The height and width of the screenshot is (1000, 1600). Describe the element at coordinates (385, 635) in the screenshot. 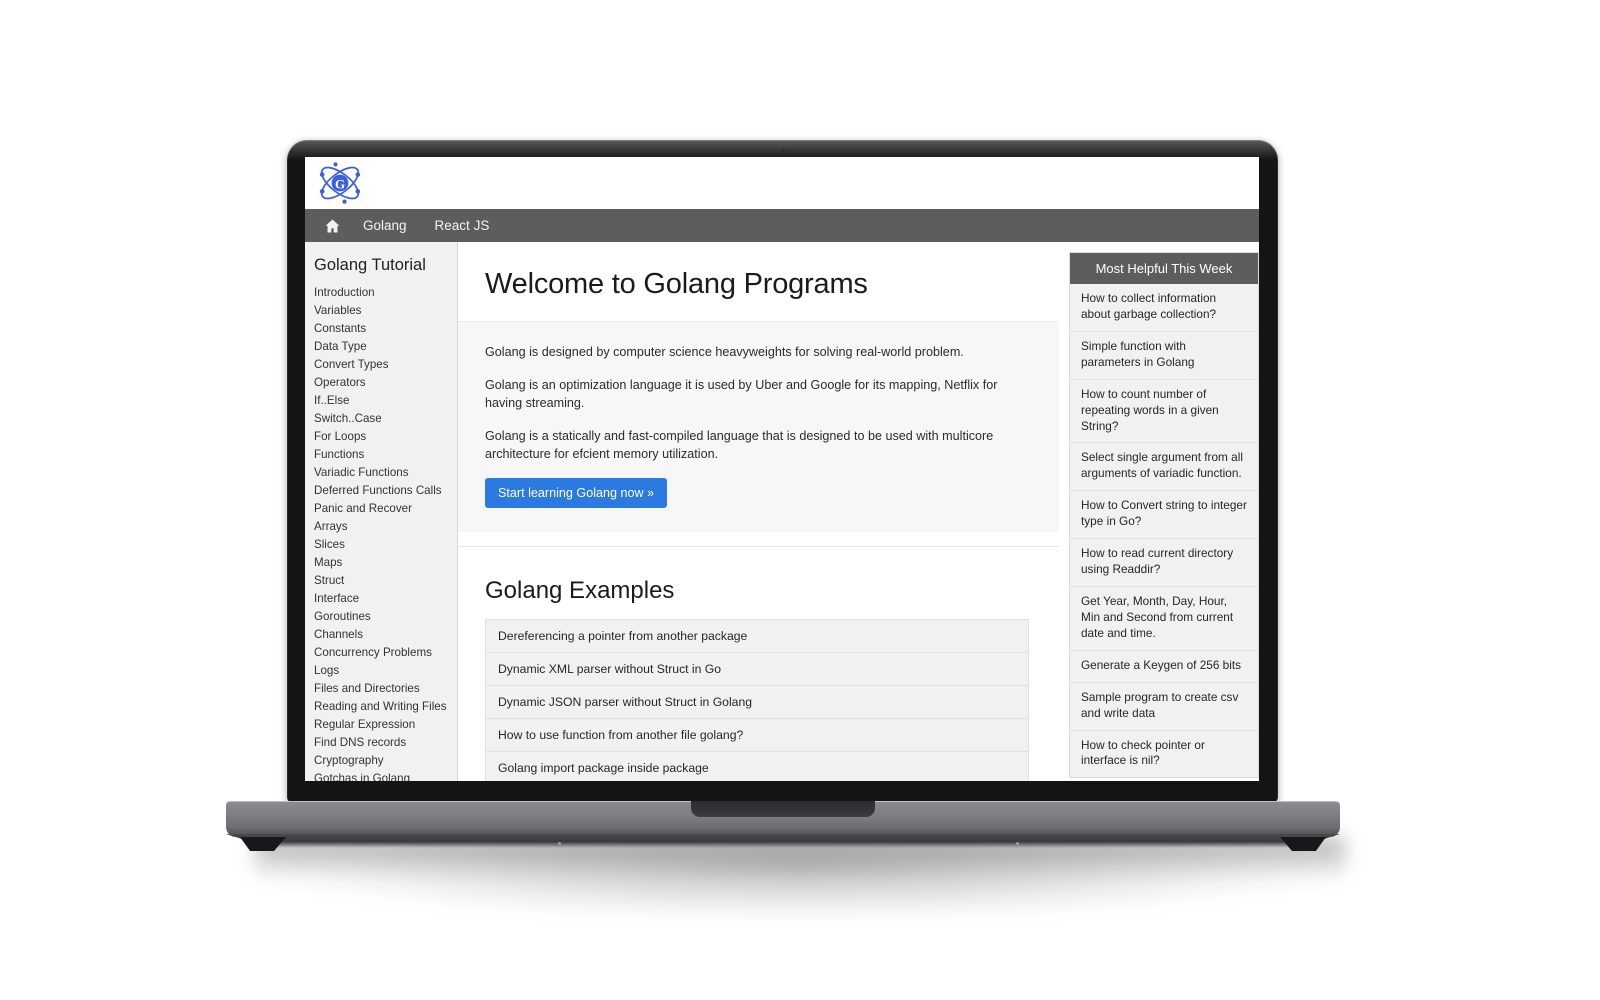

I see `sidebar-item-channels: Channels` at that location.